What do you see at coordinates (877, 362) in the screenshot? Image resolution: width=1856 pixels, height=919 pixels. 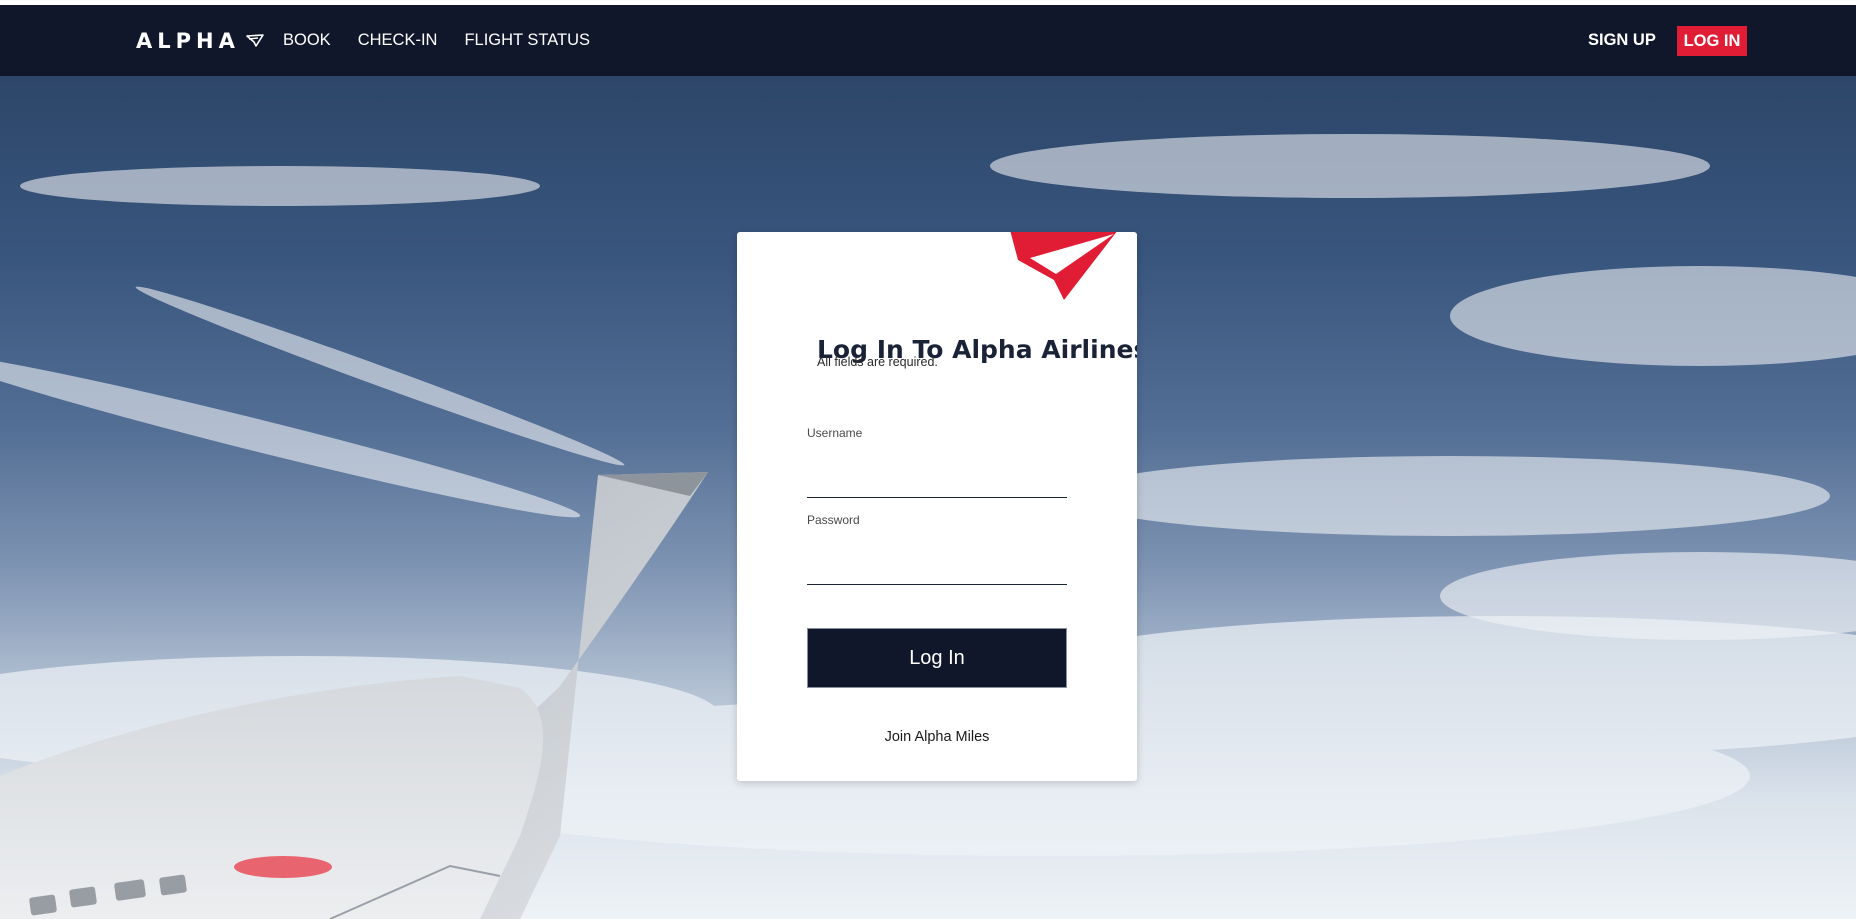 I see `required-note: All fields are required.` at bounding box center [877, 362].